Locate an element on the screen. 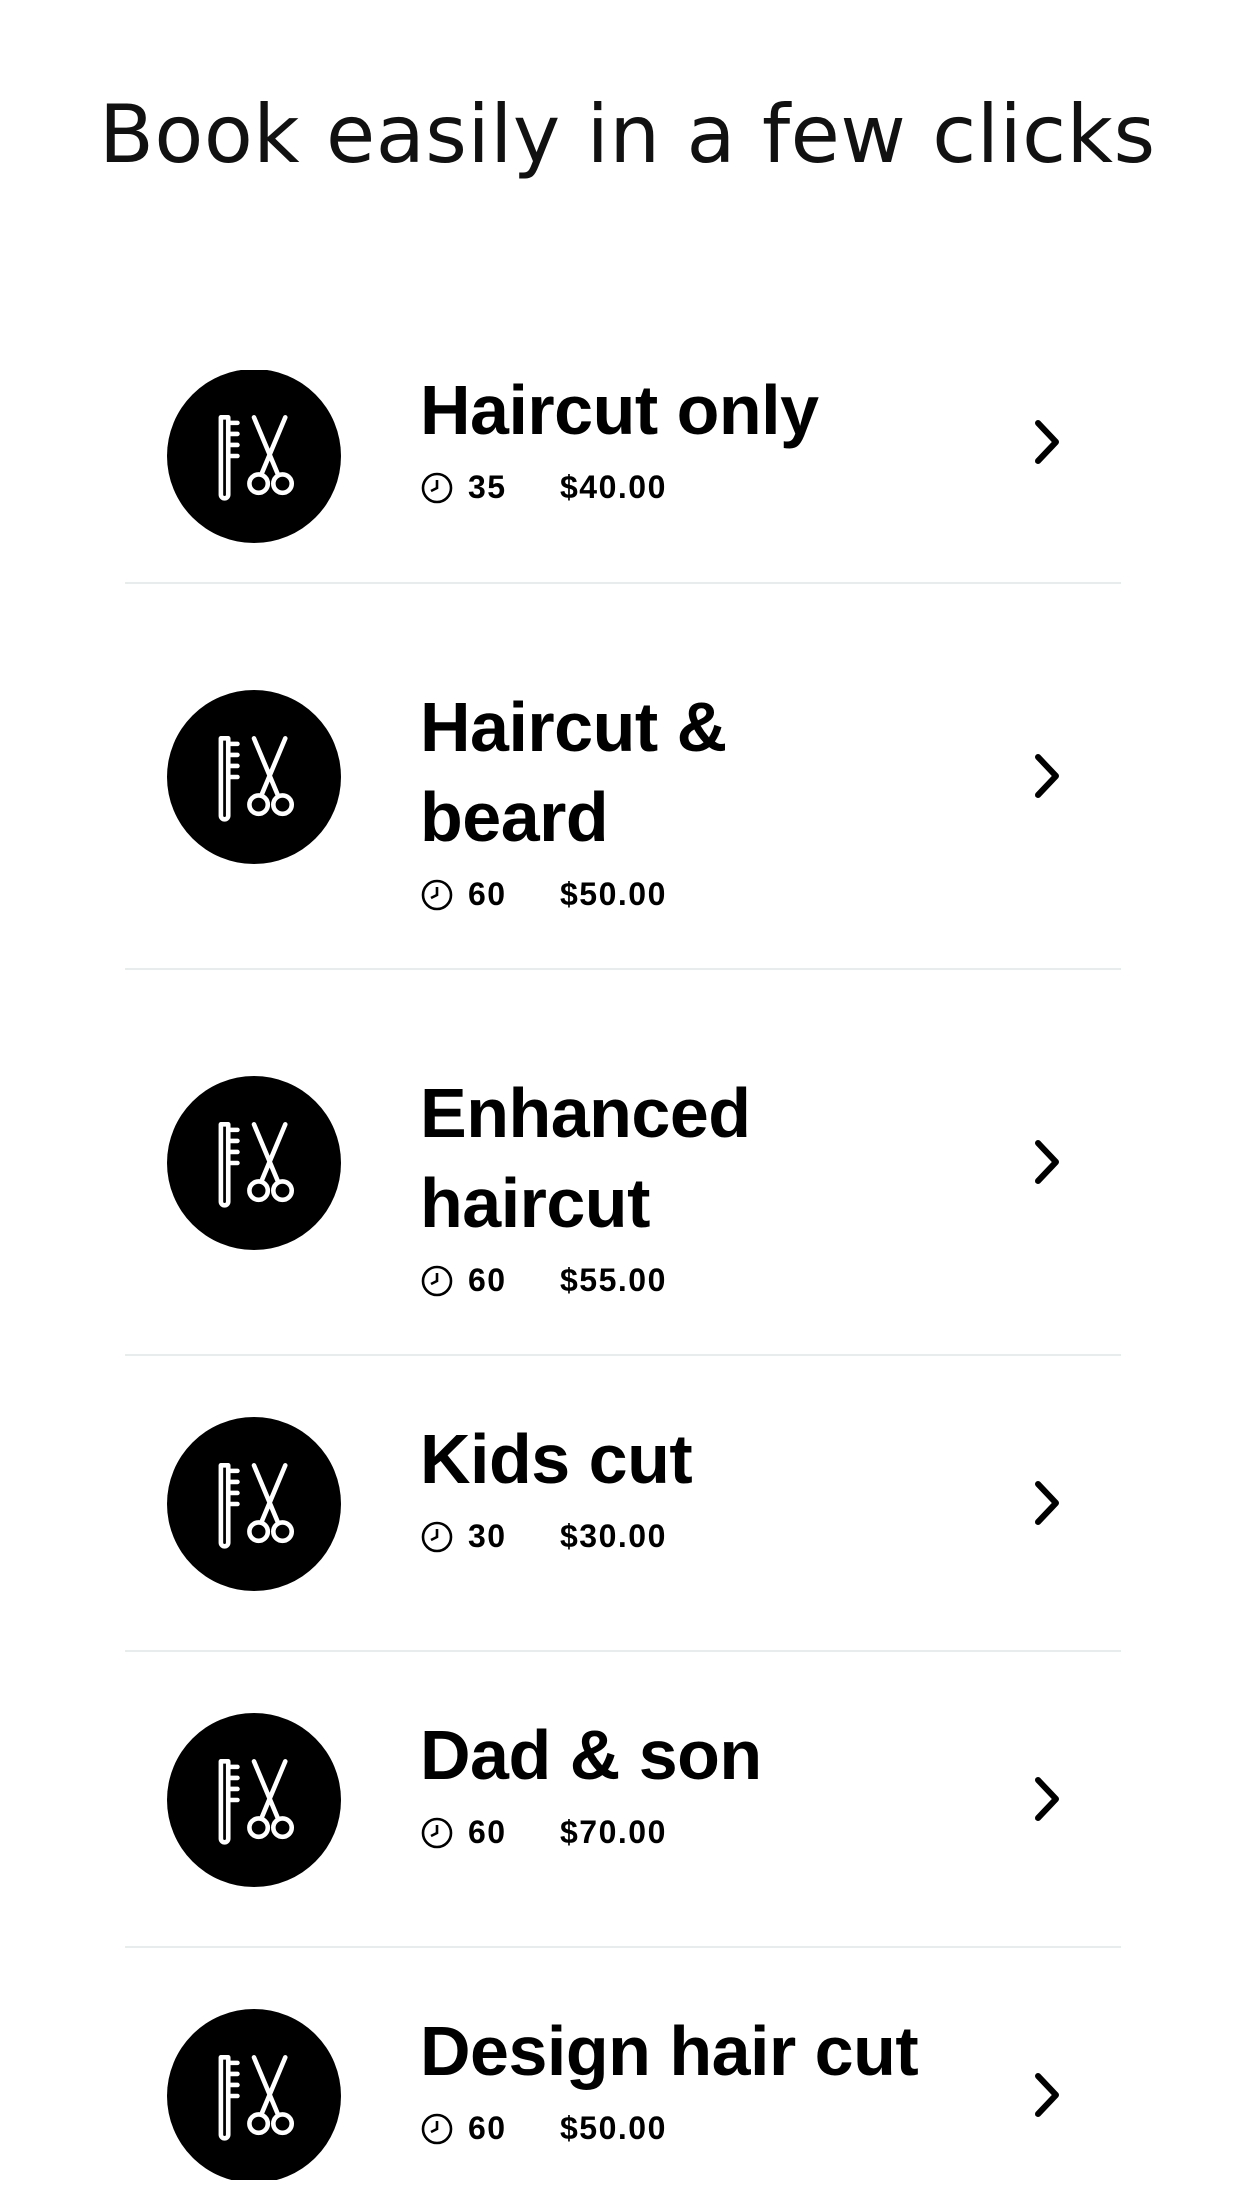  service-price: $30.00 is located at coordinates (613, 1536).